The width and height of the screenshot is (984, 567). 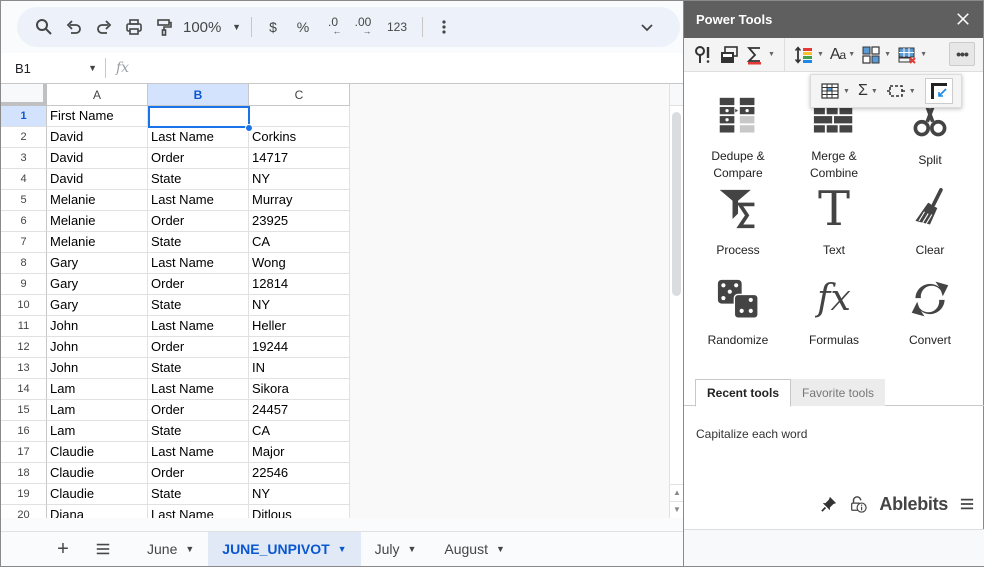 I want to click on cell-b7: State, so click(x=198, y=242).